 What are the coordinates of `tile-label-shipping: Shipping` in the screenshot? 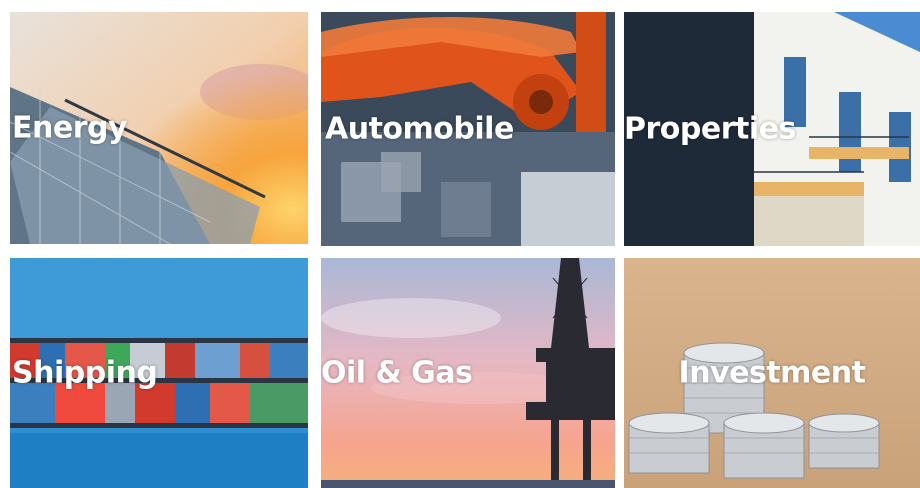 It's located at (85, 373).